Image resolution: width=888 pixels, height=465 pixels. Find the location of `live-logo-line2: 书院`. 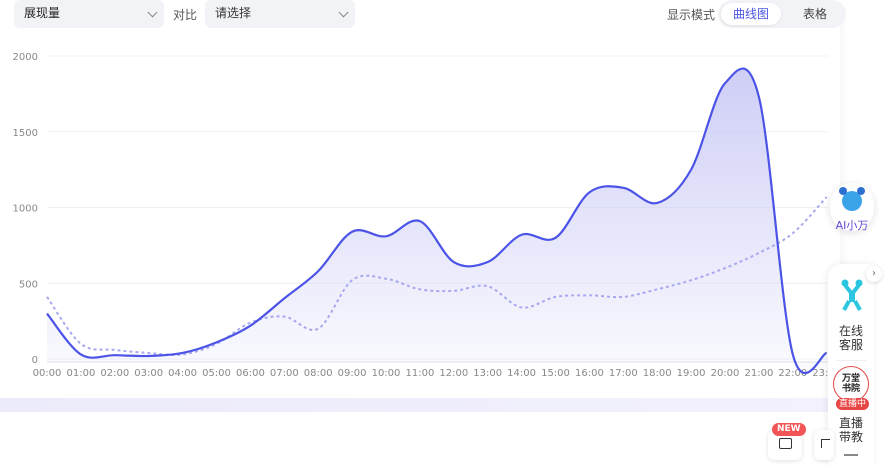

live-logo-line2: 书院 is located at coordinates (850, 389).